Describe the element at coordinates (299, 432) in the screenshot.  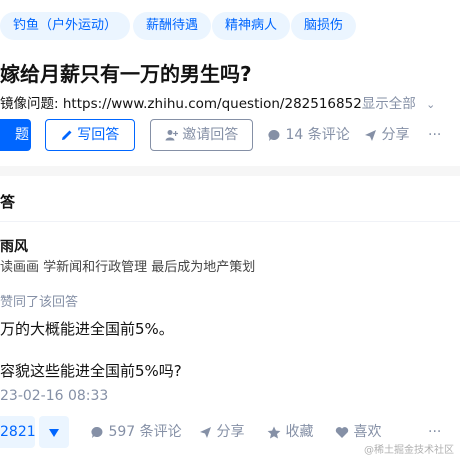
I see `collect-label: 收藏` at that location.